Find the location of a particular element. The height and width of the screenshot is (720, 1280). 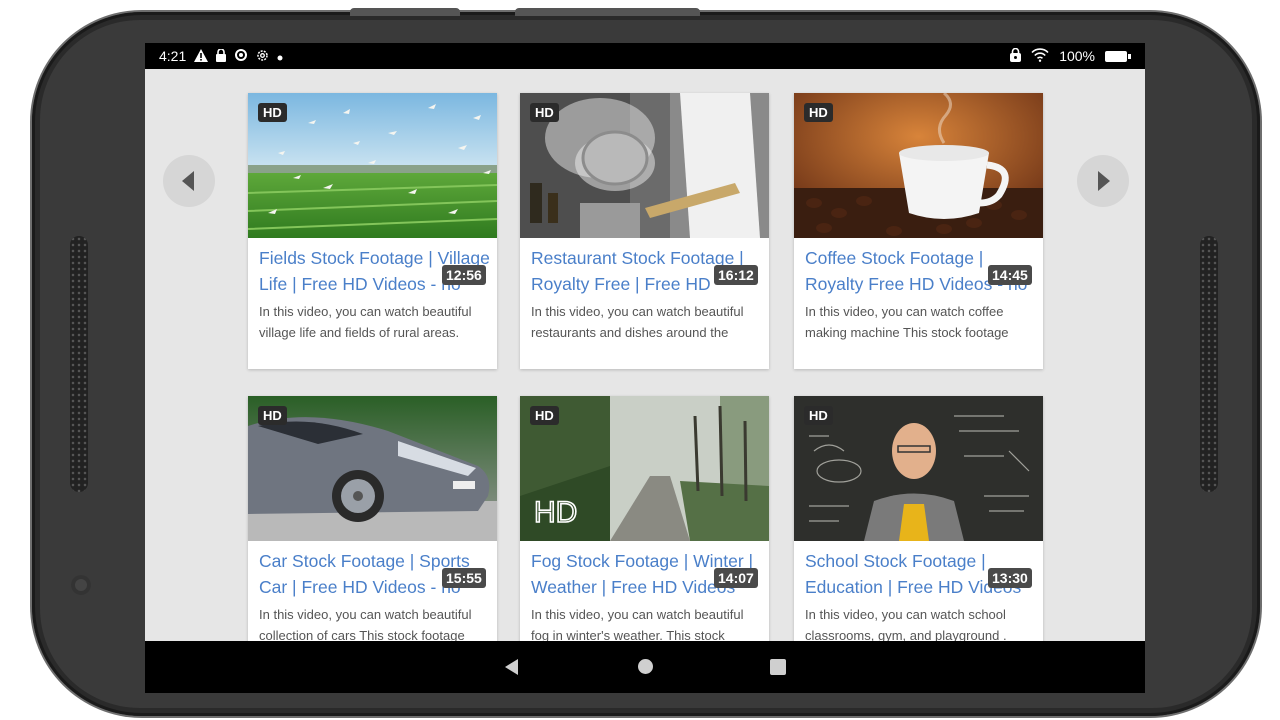

front-camera is located at coordinates (81, 585).